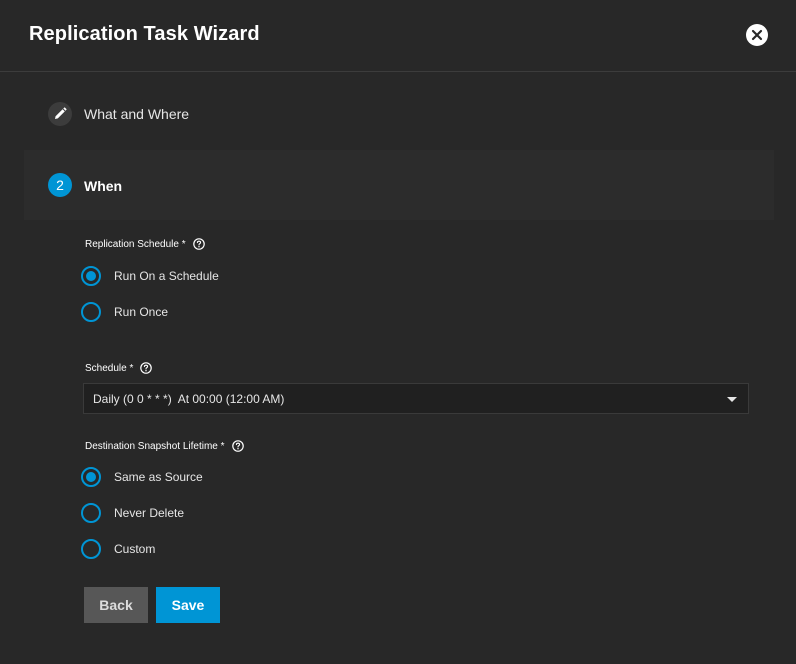  I want to click on schedule-label-text: Schedule, so click(106, 368).